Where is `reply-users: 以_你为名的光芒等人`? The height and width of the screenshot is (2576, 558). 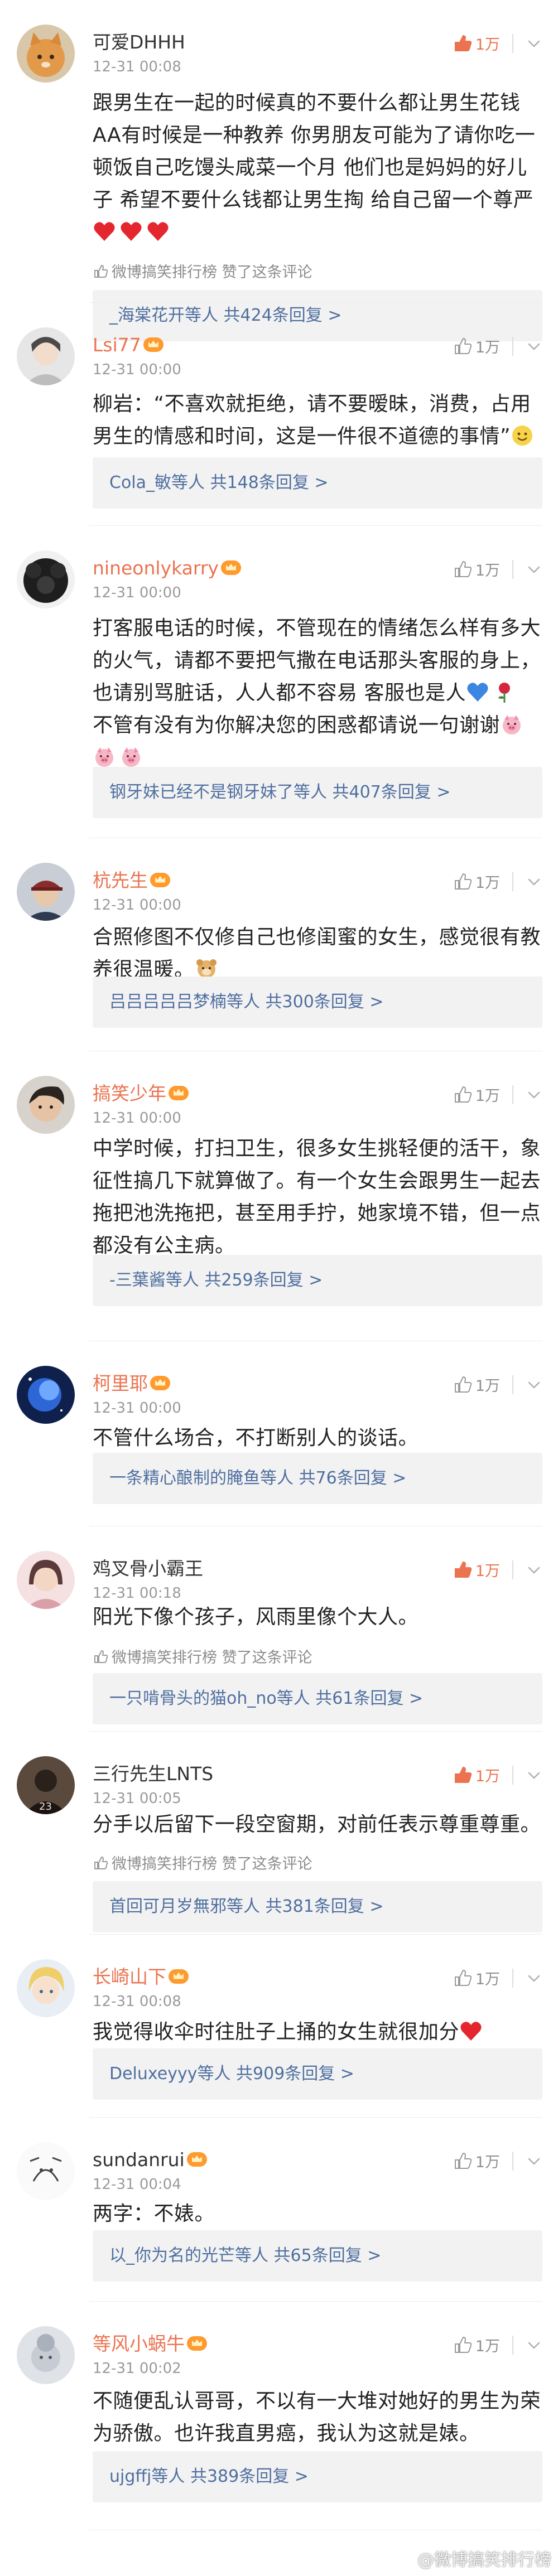
reply-users: 以_你为名的光芒等人 is located at coordinates (188, 2255).